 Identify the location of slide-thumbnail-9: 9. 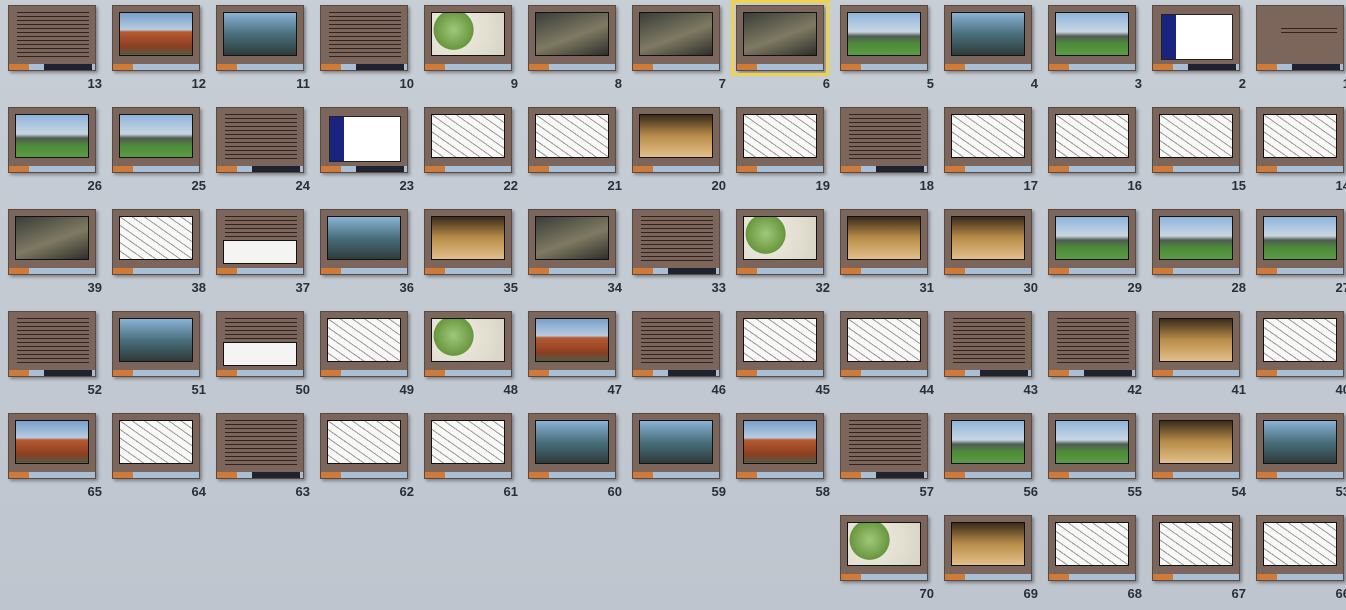
(472, 53).